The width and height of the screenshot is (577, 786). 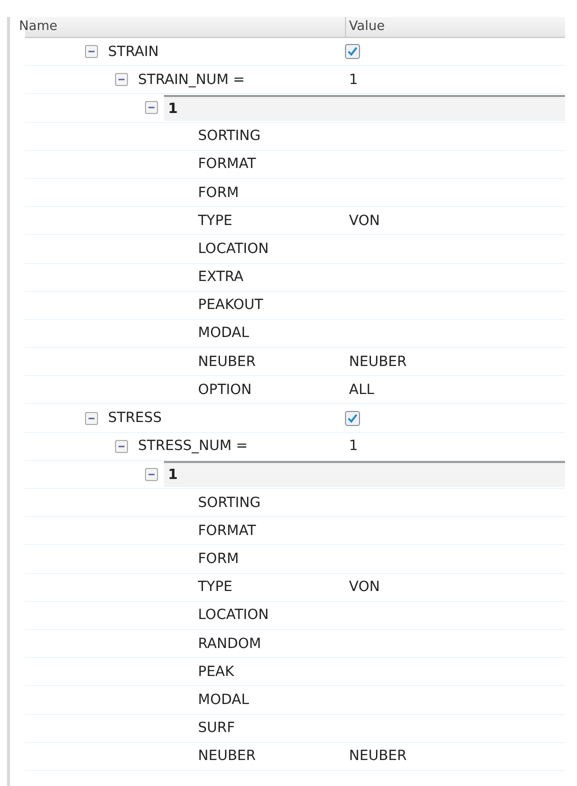 What do you see at coordinates (455, 27) in the screenshot?
I see `column-title: Value` at bounding box center [455, 27].